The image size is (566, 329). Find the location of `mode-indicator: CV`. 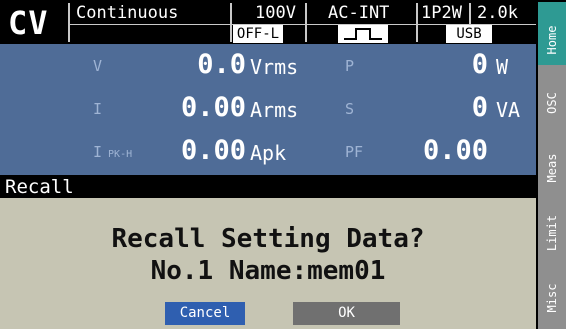

mode-indicator: CV is located at coordinates (28, 23).